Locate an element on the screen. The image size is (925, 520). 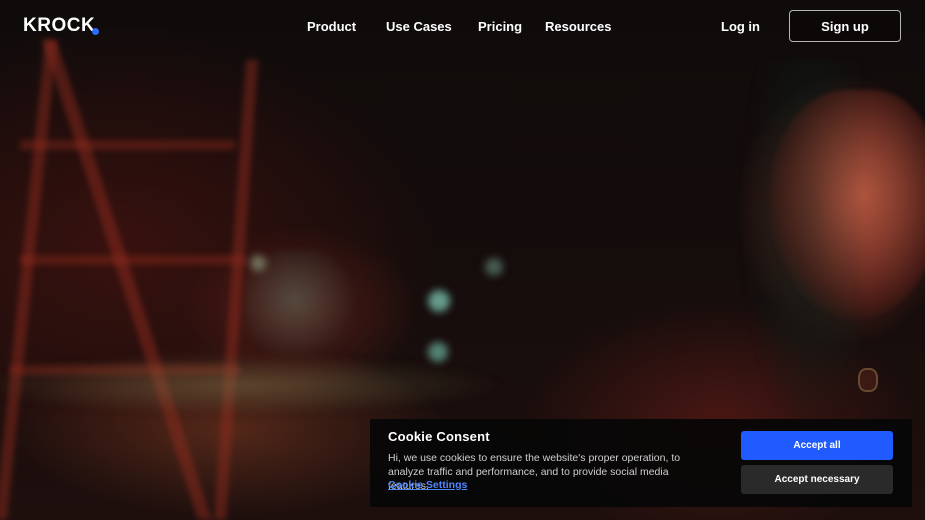
pendant-shape is located at coordinates (868, 380).